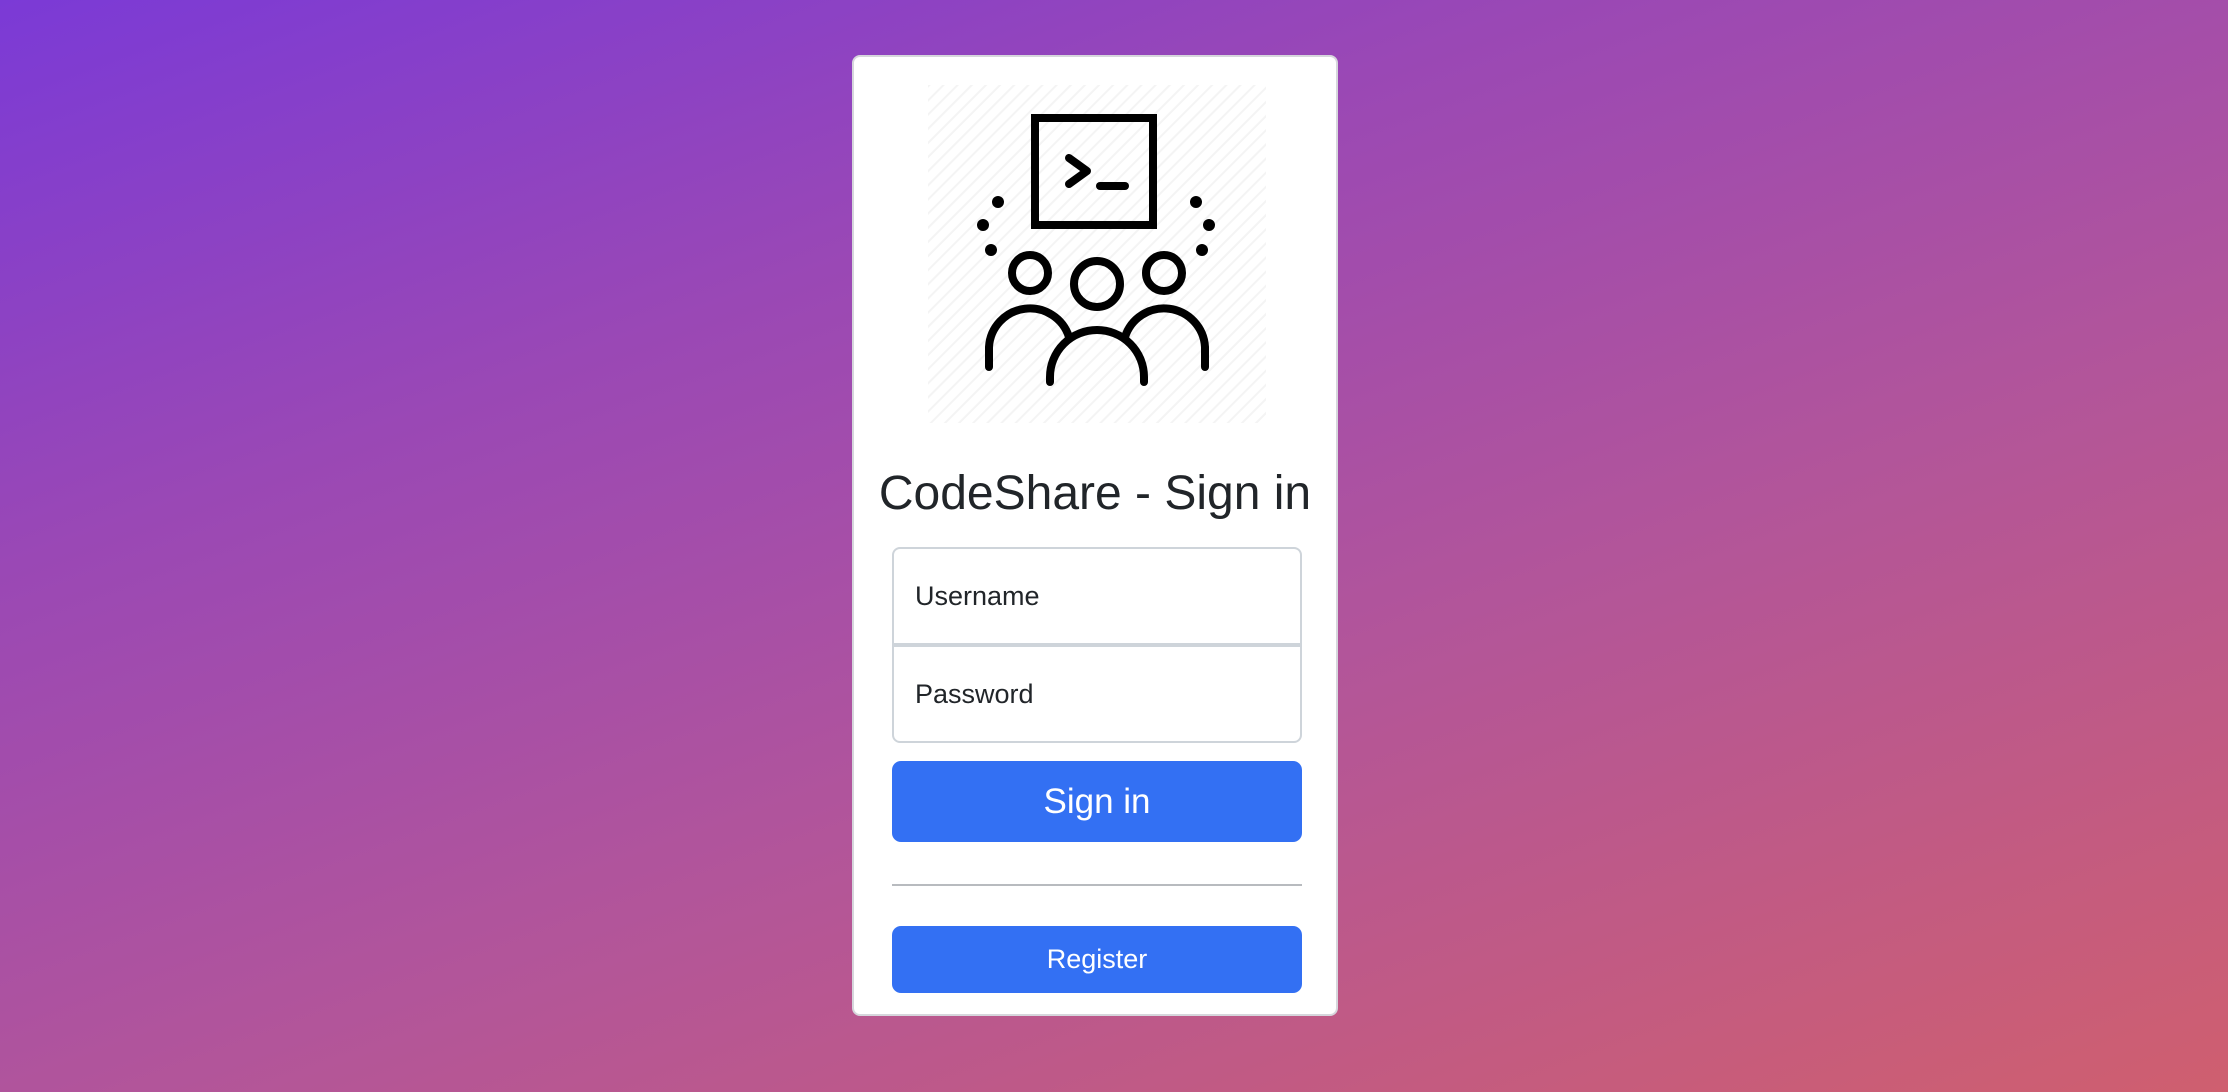 The height and width of the screenshot is (1092, 2228). Describe the element at coordinates (1097, 694) in the screenshot. I see `password-input: Password` at that location.